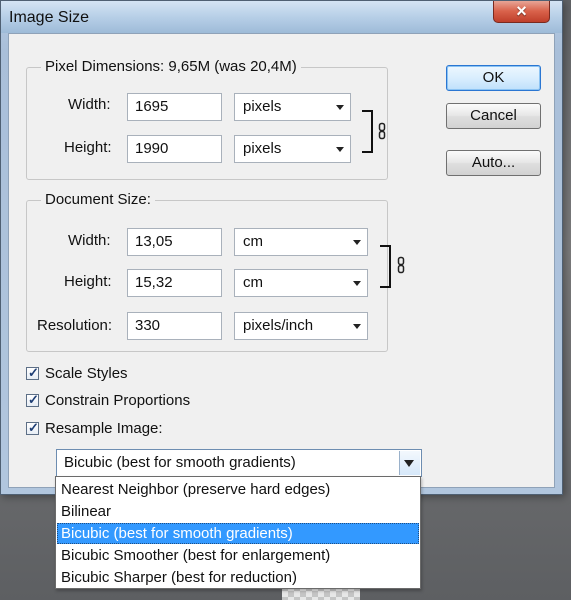 This screenshot has height=600, width=571. I want to click on resolution-unit-value: pixels/inch, so click(278, 325).